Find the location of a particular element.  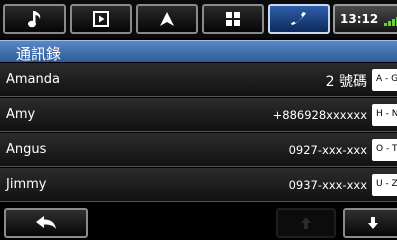

contact-number: 0937-xxx-xxx is located at coordinates (327, 185).